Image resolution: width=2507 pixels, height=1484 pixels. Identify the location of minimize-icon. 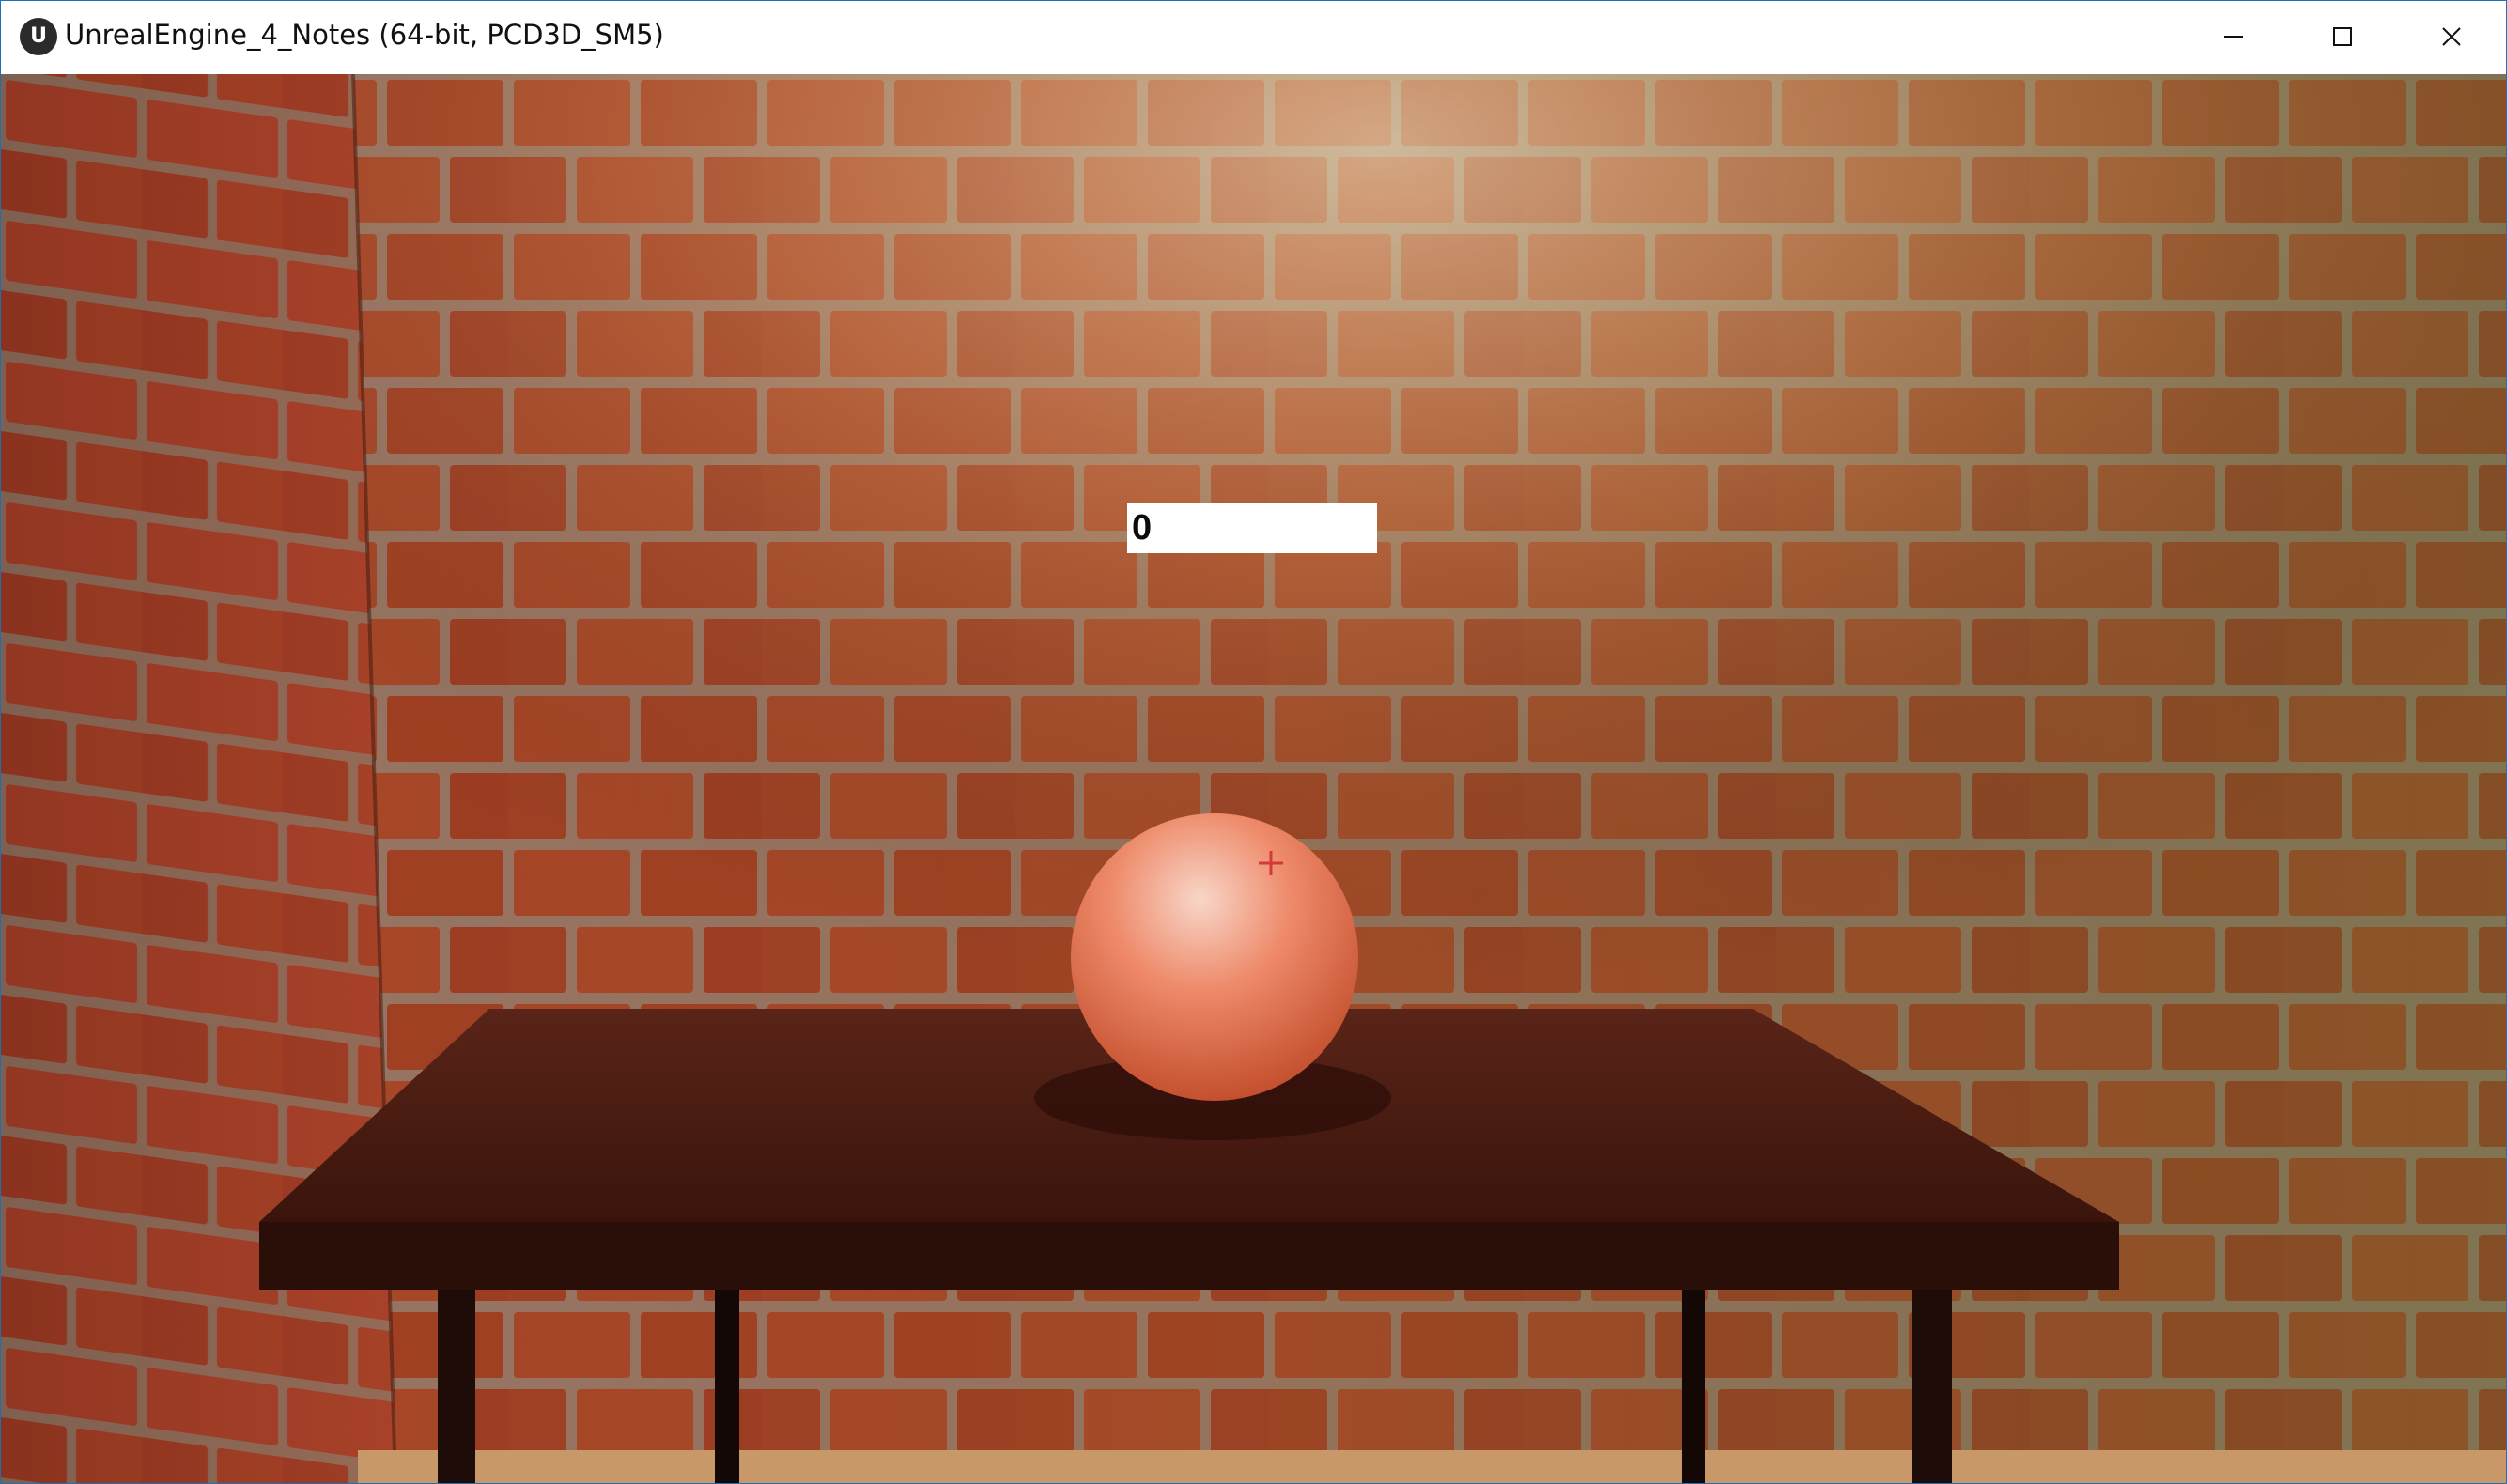
(2233, 37).